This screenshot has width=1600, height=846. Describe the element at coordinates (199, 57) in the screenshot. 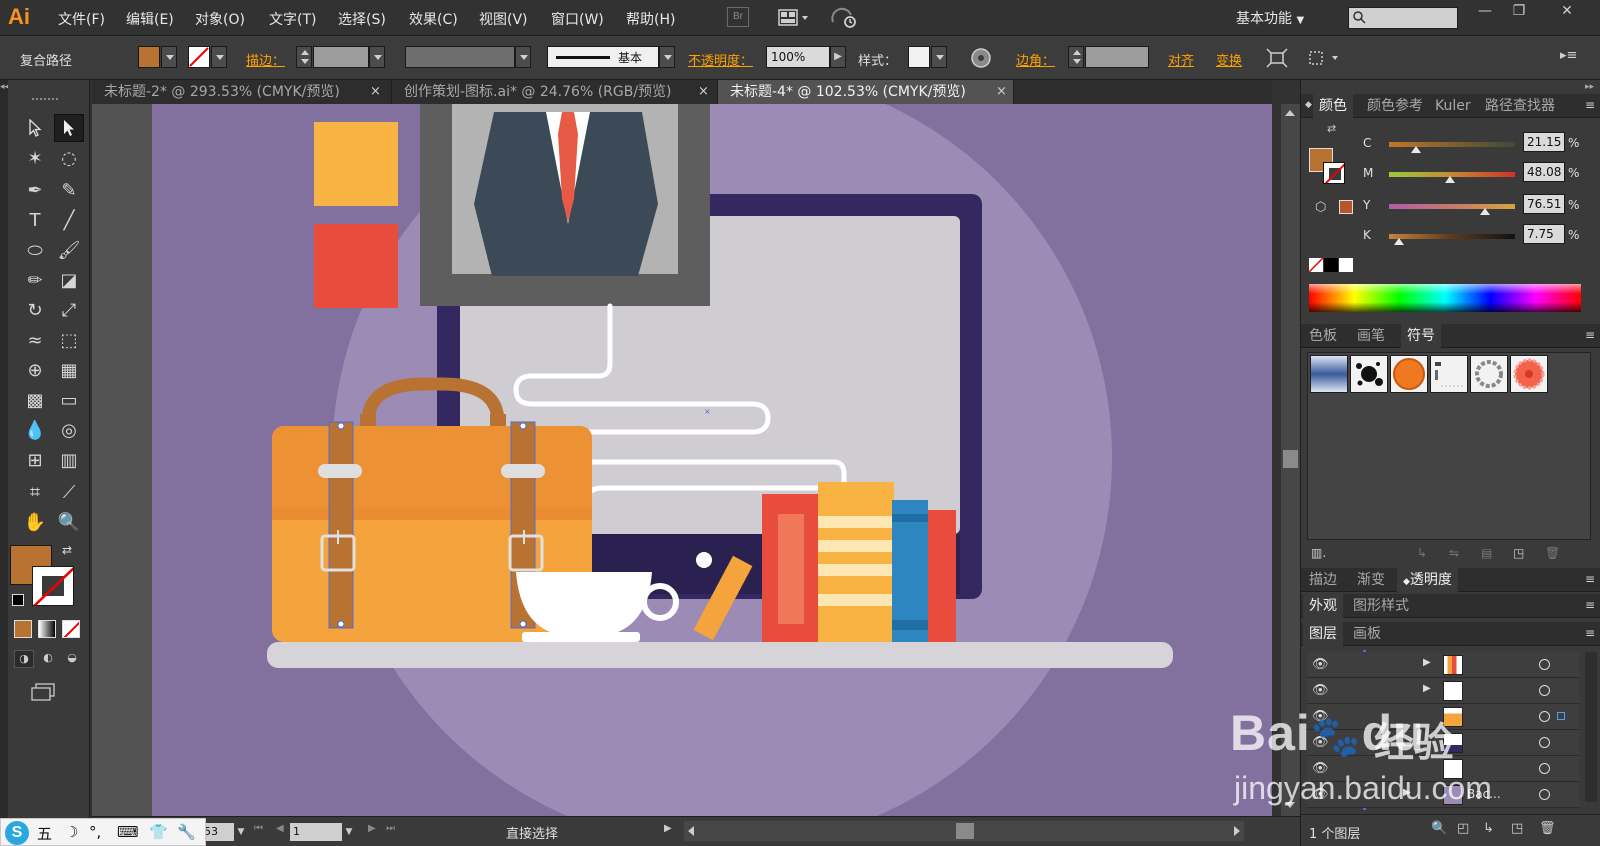

I see `stroke-swatch` at that location.